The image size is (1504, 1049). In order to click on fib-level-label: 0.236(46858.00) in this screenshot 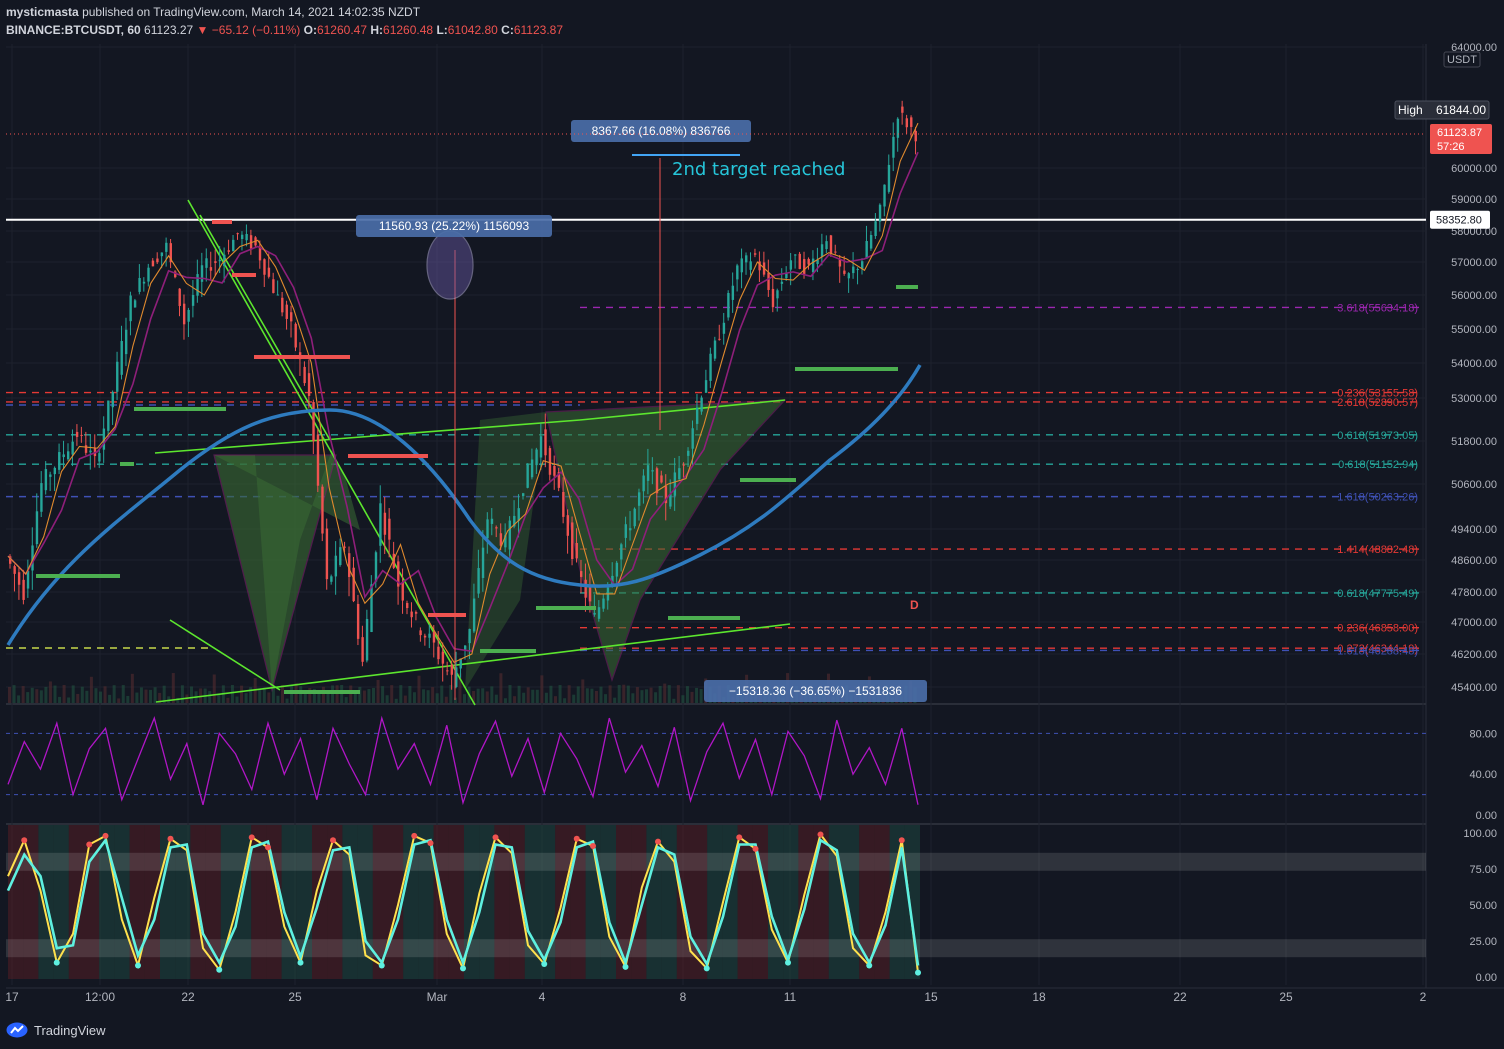, I will do `click(1377, 629)`.